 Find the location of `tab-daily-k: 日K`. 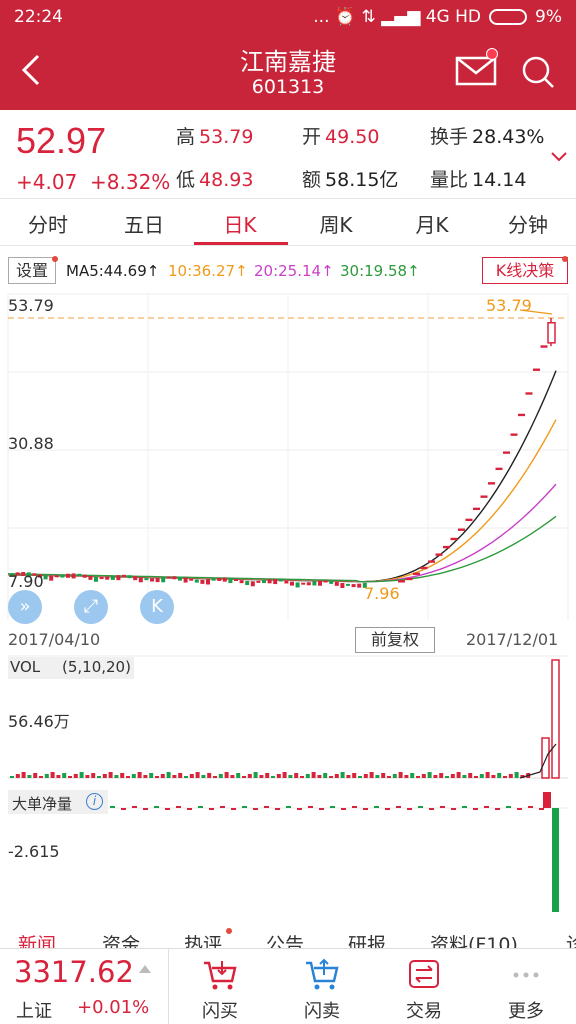

tab-daily-k: 日K is located at coordinates (240, 223).